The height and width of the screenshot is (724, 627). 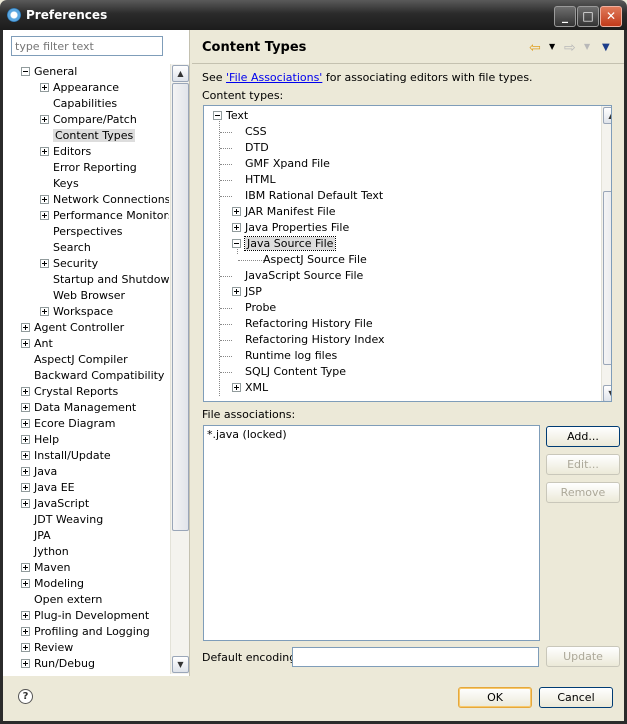 What do you see at coordinates (39, 472) in the screenshot?
I see `tree-item-java: Java` at bounding box center [39, 472].